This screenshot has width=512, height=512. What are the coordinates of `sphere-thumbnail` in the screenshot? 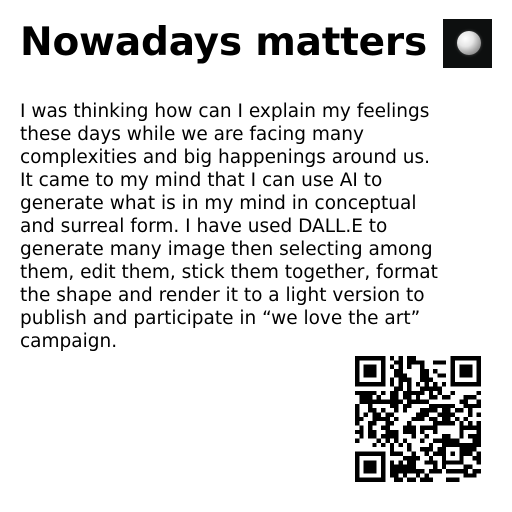 It's located at (467, 43).